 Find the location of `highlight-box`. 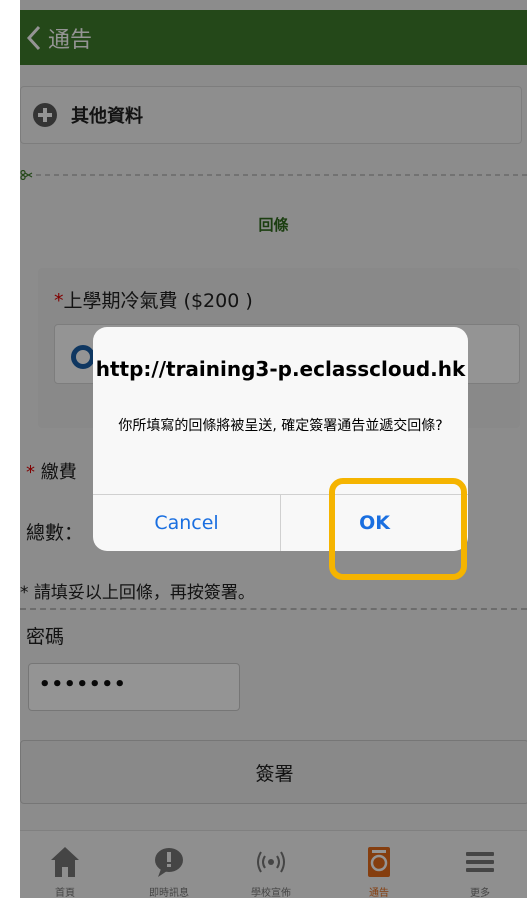

highlight-box is located at coordinates (398, 529).